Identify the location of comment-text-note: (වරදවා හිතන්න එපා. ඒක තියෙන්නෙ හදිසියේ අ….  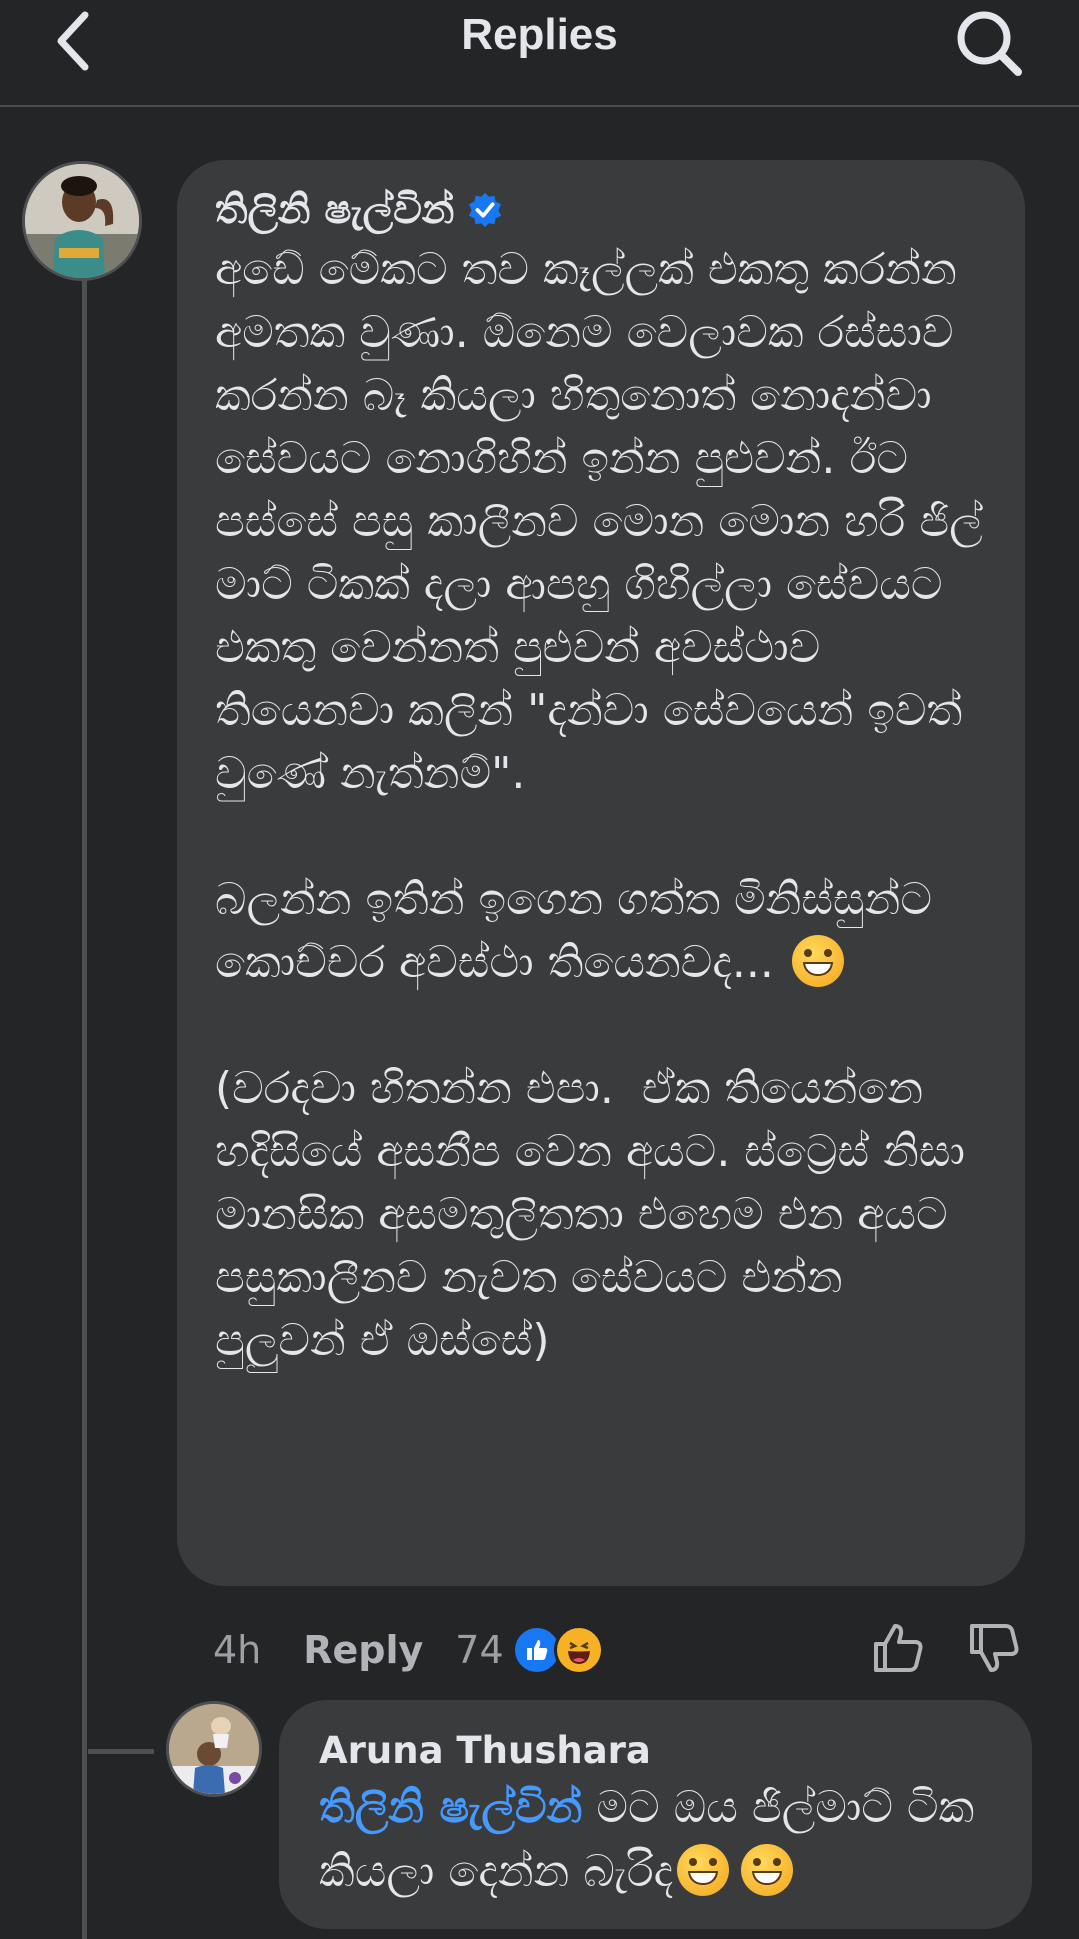
(597, 1214).